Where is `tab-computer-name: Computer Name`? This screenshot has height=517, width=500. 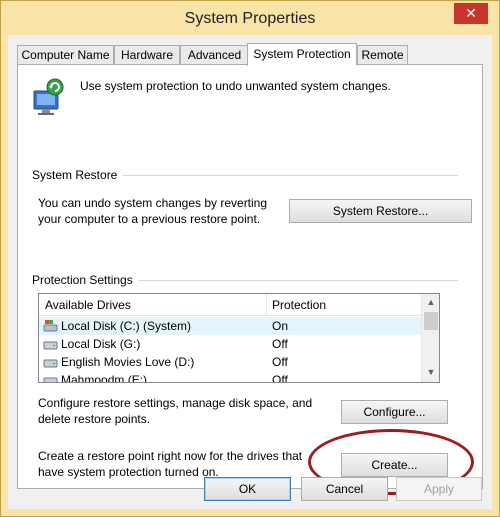
tab-computer-name: Computer Name is located at coordinates (65, 55).